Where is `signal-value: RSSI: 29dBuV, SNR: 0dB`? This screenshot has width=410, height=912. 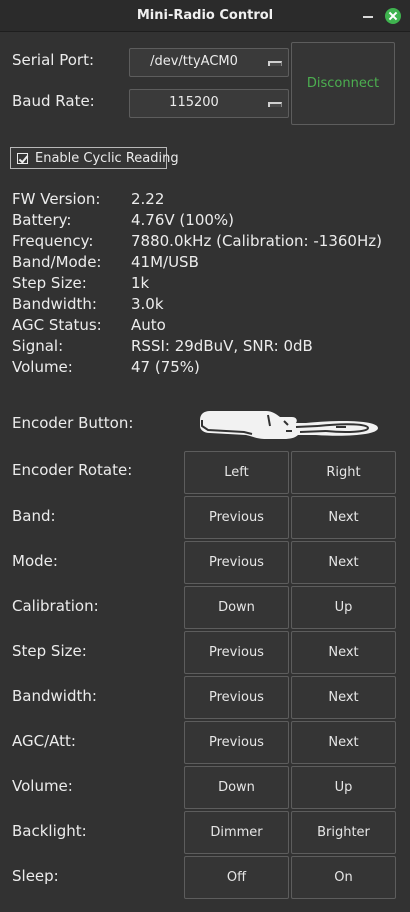
signal-value: RSSI: 29dBuV, SNR: 0dB is located at coordinates (222, 346).